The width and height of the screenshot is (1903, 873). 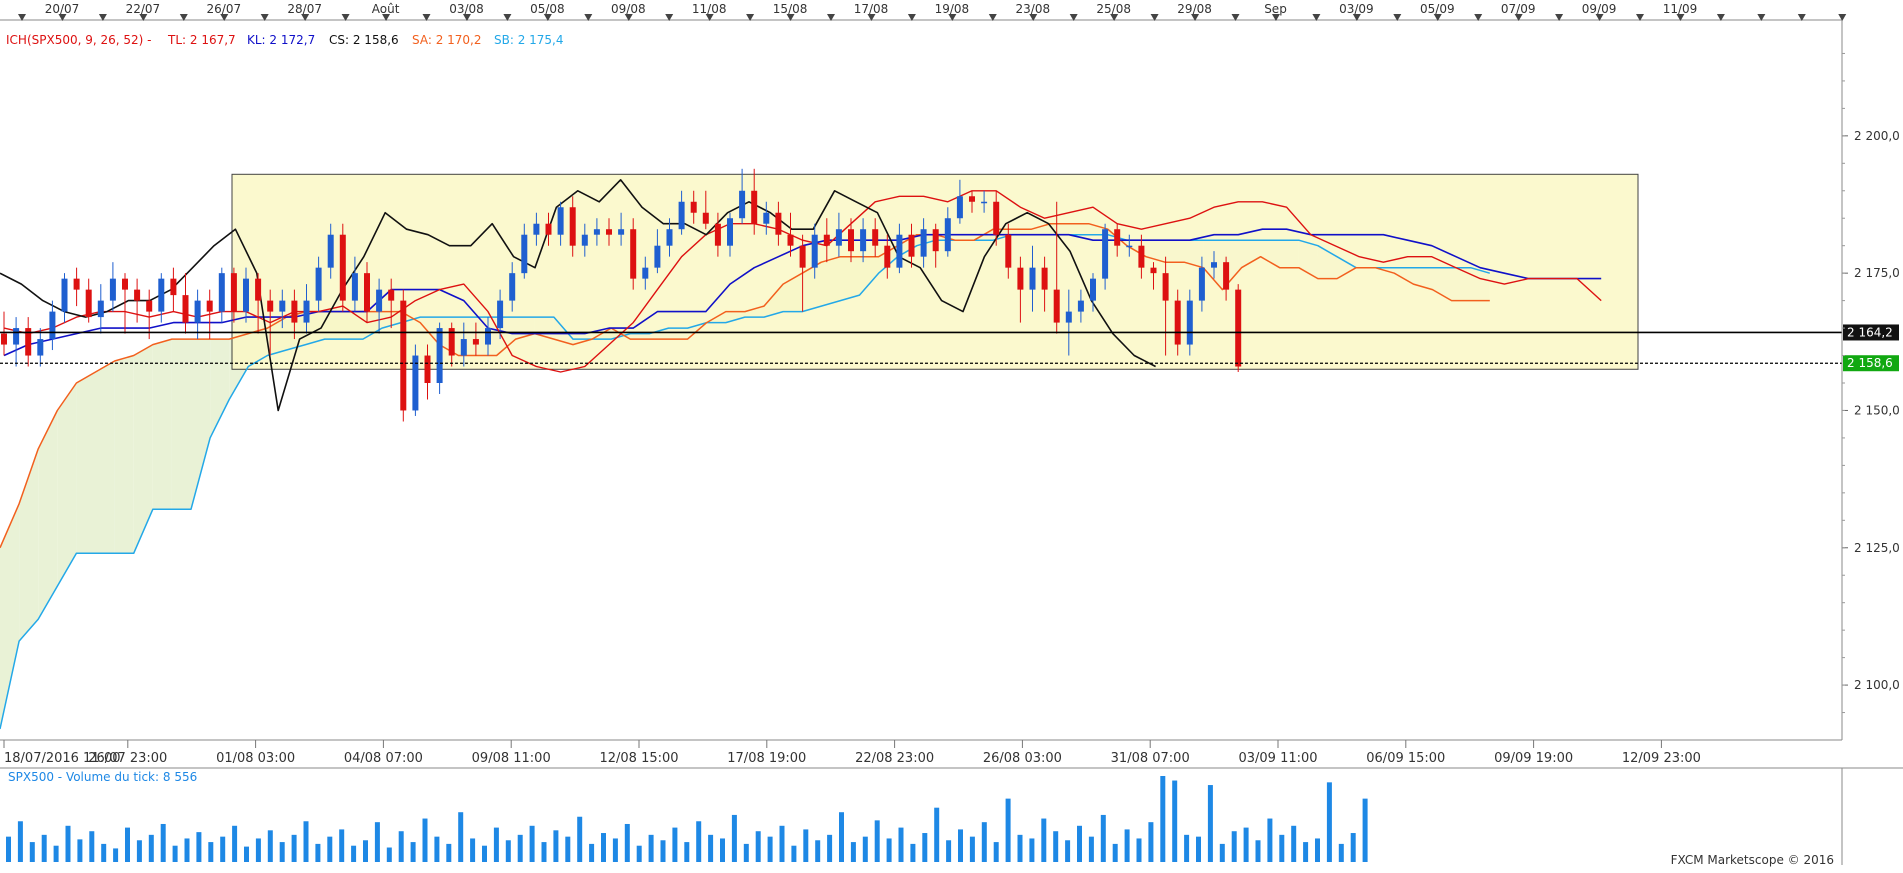 I want to click on top-date-label: 19/08, so click(x=952, y=9).